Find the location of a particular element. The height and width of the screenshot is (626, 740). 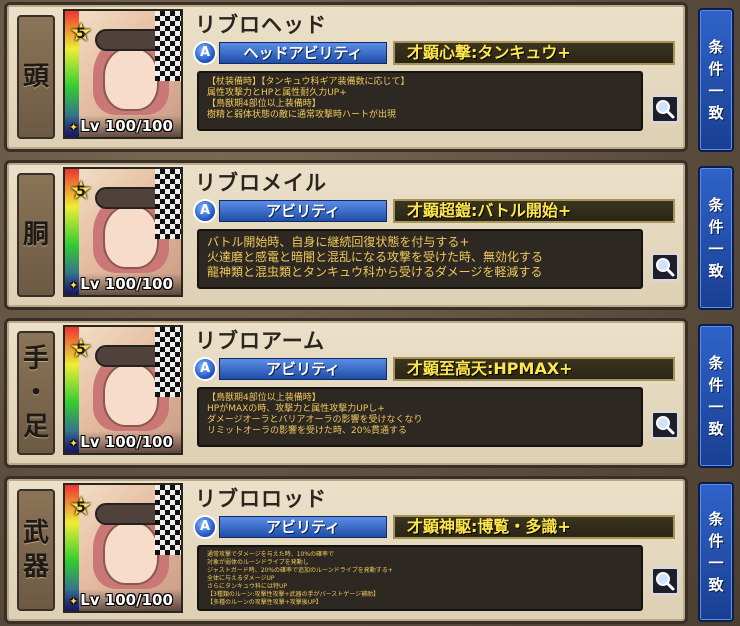

ability-row: A アビリティ 才顕神駆:博覧・多識+ is located at coordinates (435, 527).